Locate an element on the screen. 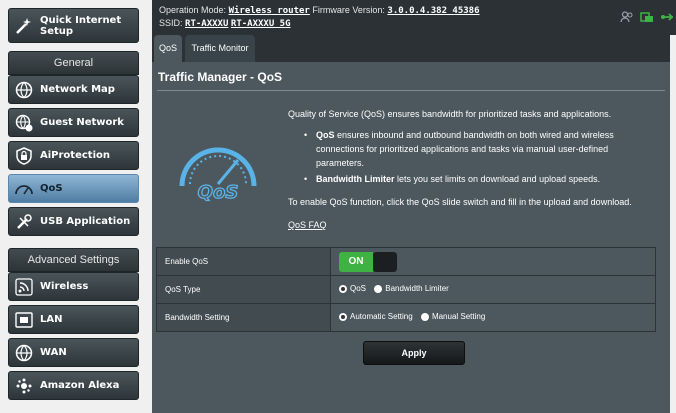  general-header: General is located at coordinates (73, 63).